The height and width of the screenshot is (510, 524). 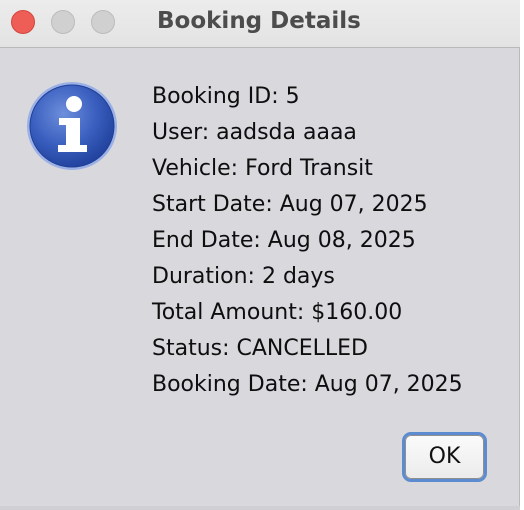 I want to click on user-text: User: aadsda aaaa, so click(x=254, y=132).